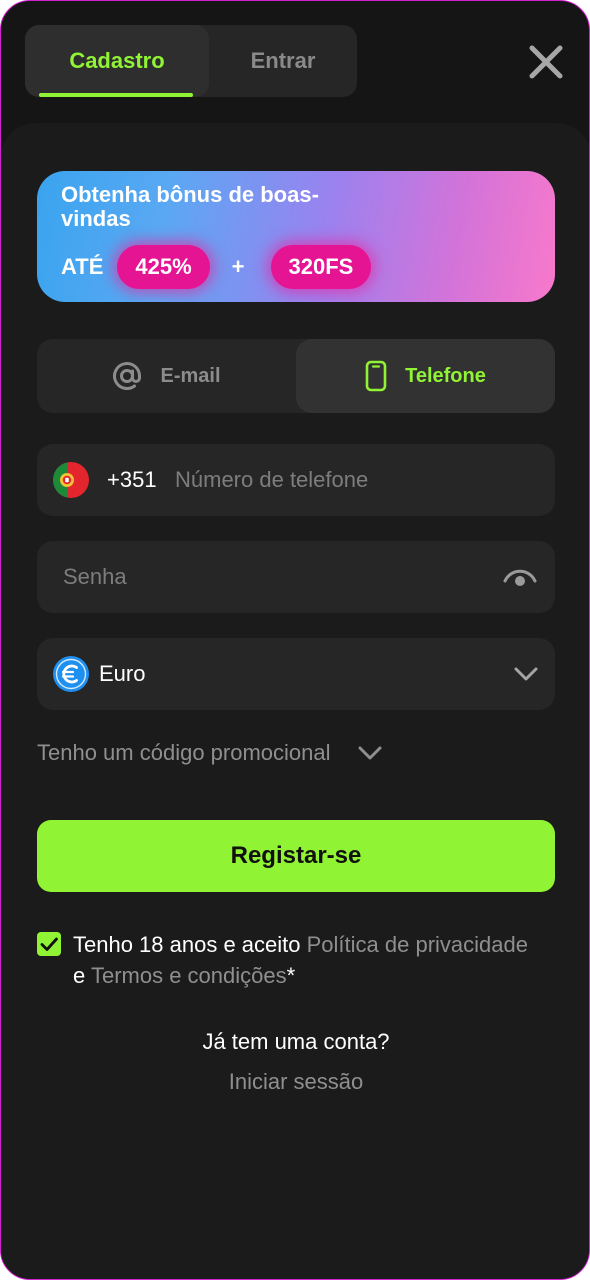  Describe the element at coordinates (184, 752) in the screenshot. I see `promo-code-label: Tenho um código promocional` at that location.